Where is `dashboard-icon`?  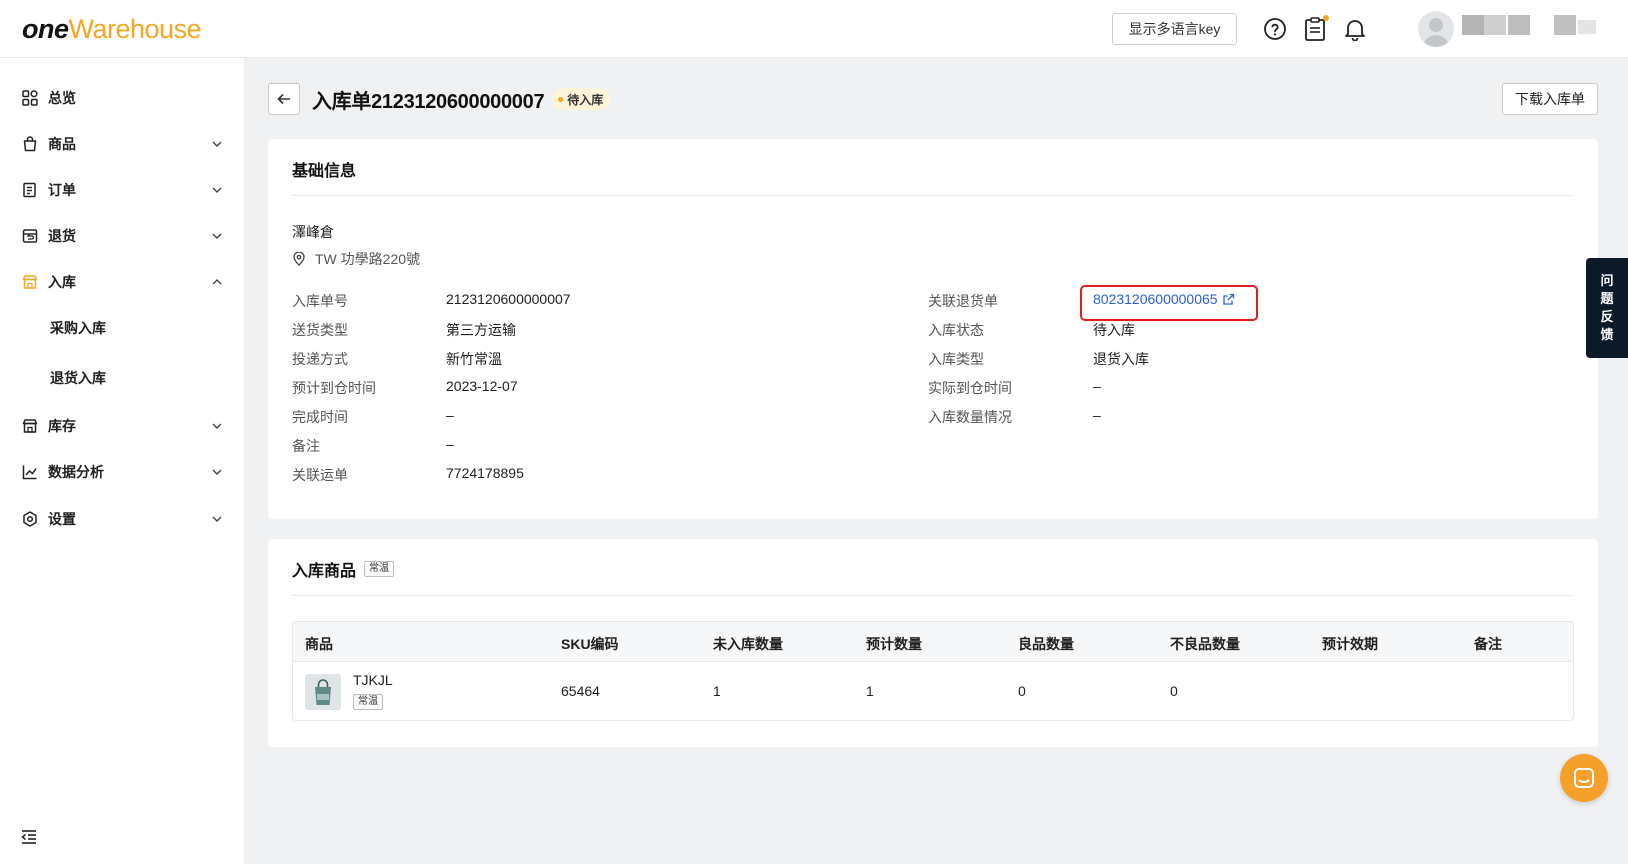 dashboard-icon is located at coordinates (30, 98).